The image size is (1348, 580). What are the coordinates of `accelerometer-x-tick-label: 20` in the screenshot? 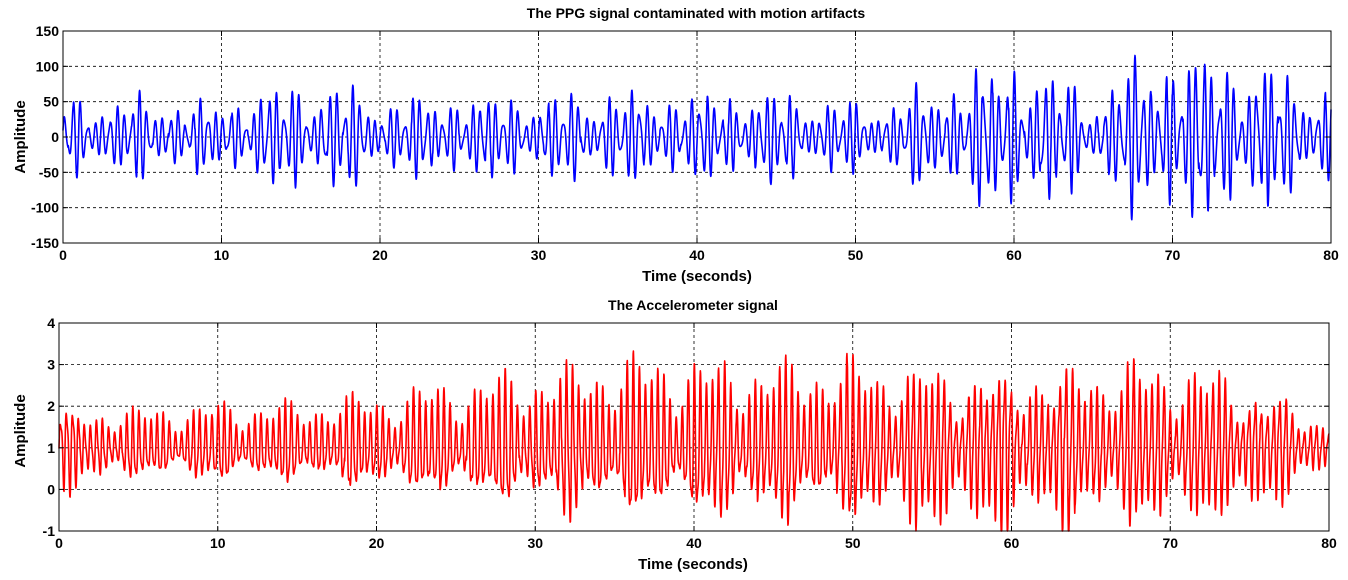 It's located at (377, 543).